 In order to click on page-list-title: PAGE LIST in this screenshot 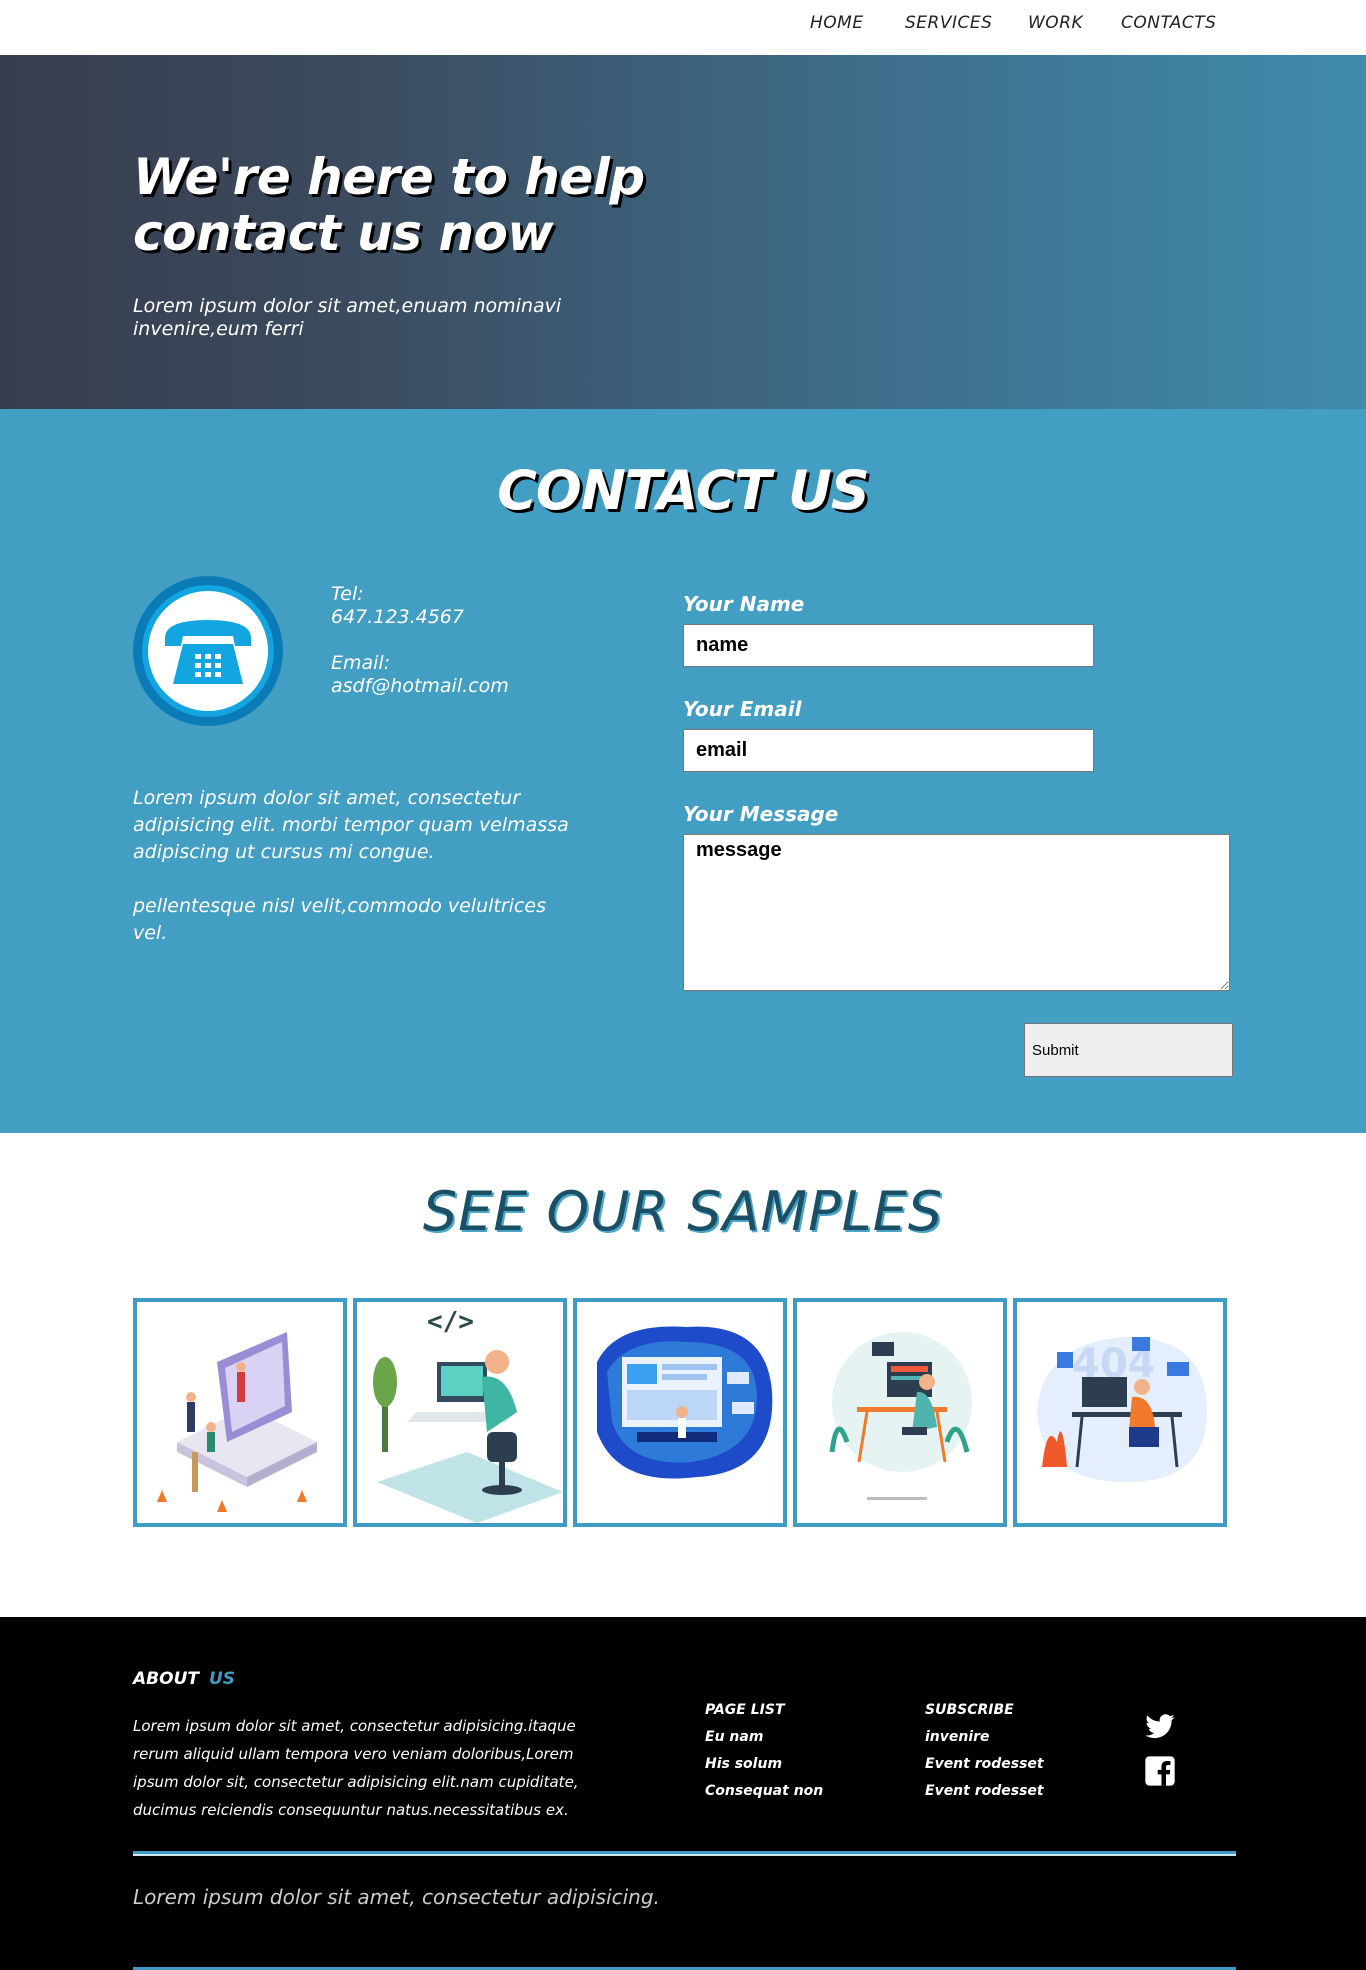, I will do `click(745, 1710)`.